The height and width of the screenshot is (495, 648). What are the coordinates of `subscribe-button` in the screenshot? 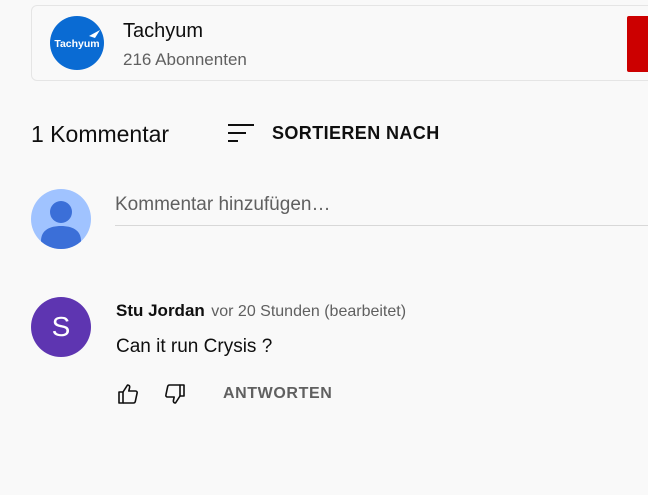 It's located at (637, 44).